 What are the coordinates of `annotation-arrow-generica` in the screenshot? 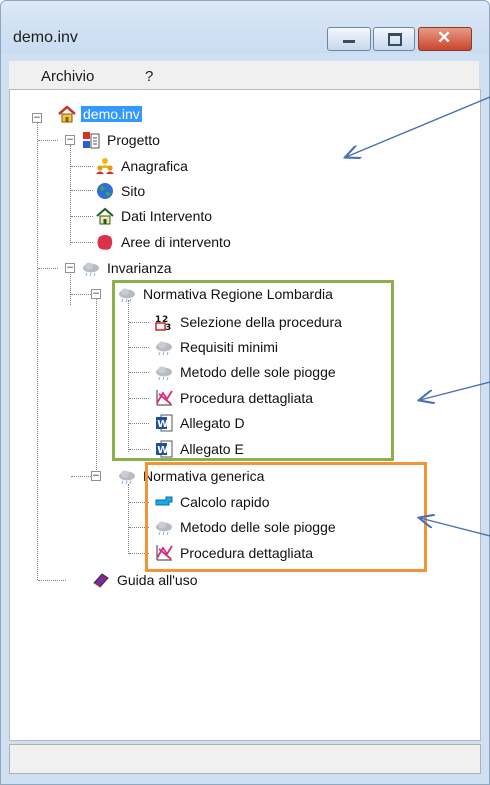 It's located at (455, 527).